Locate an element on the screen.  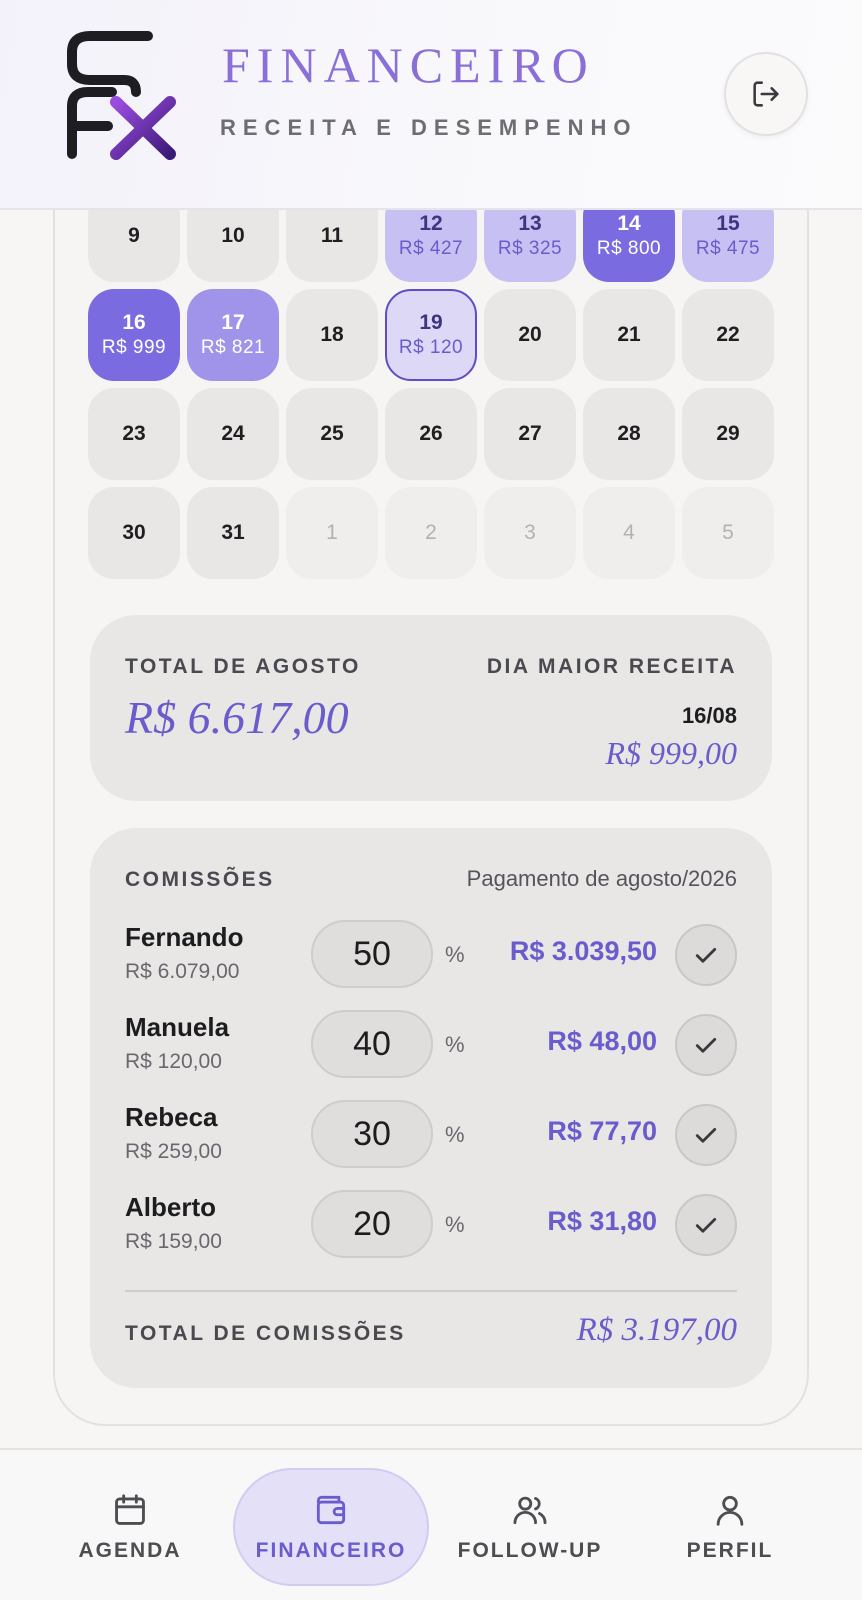
day-number: 25 is located at coordinates (332, 433).